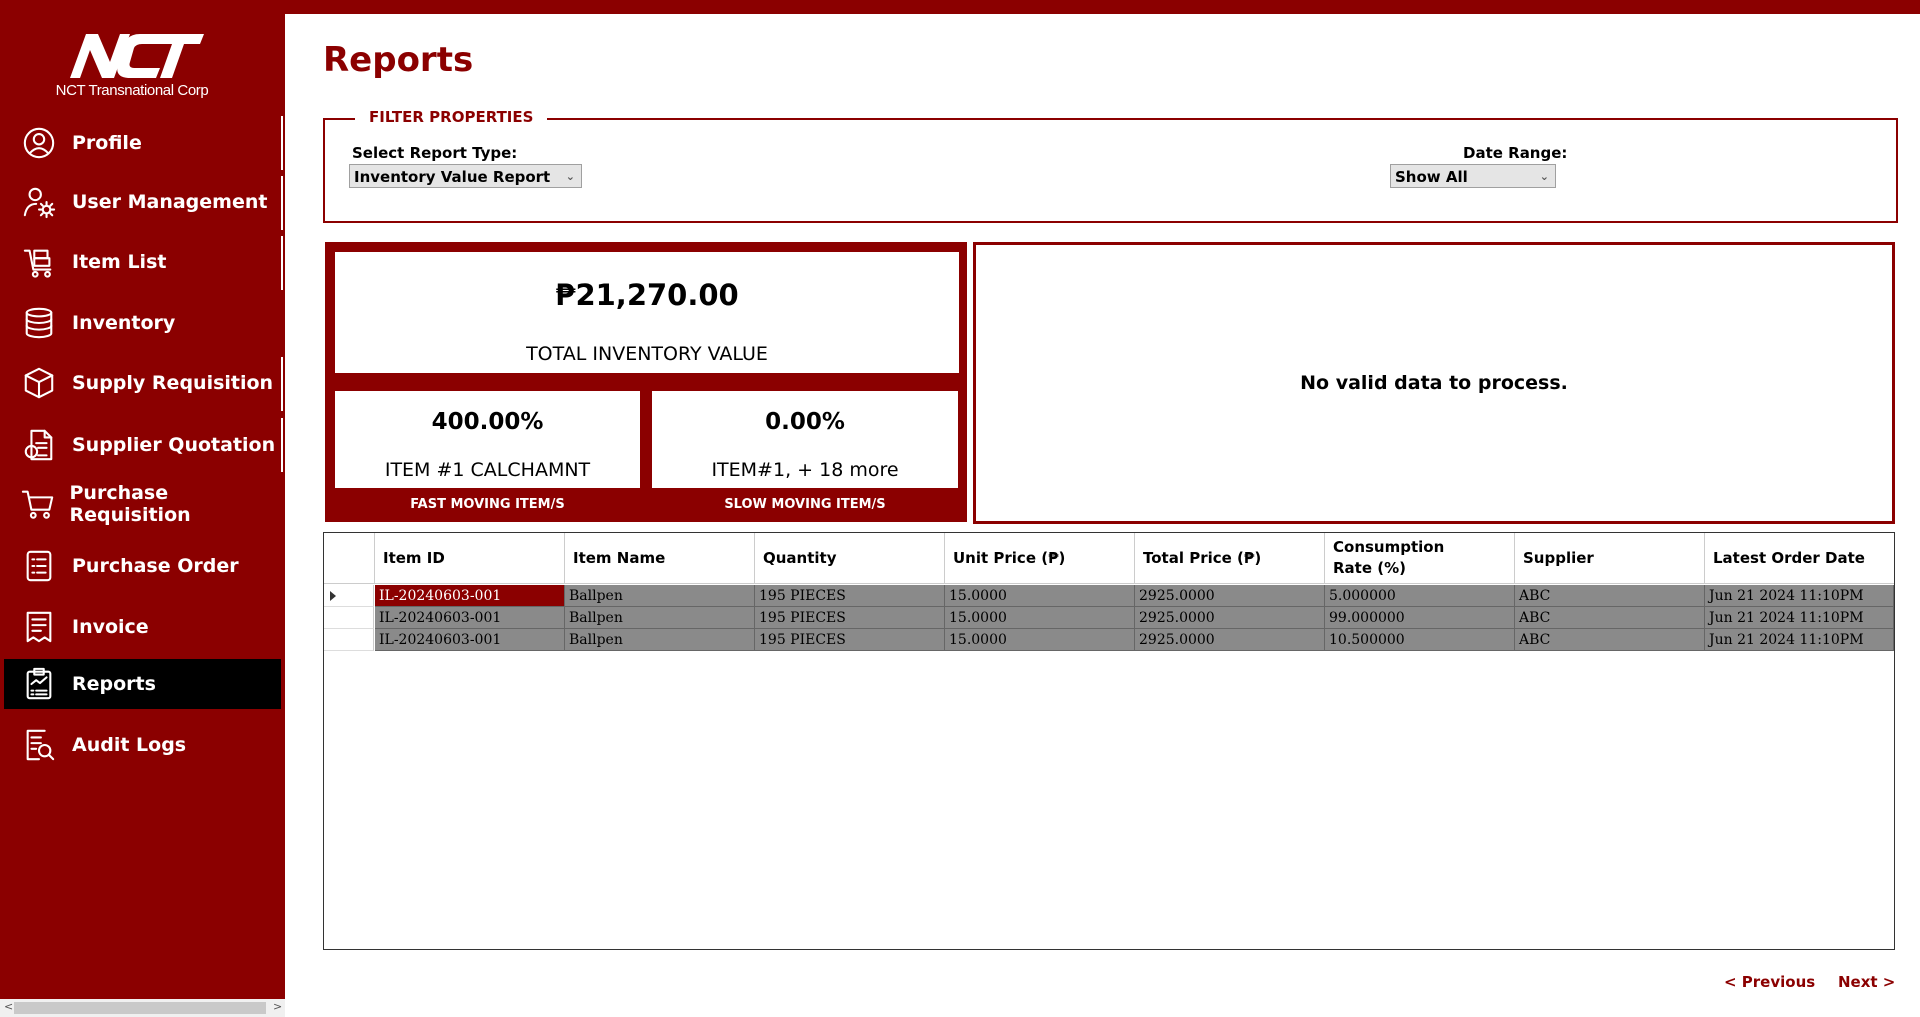  I want to click on sidebar-item-user-management: User Management, so click(142, 202).